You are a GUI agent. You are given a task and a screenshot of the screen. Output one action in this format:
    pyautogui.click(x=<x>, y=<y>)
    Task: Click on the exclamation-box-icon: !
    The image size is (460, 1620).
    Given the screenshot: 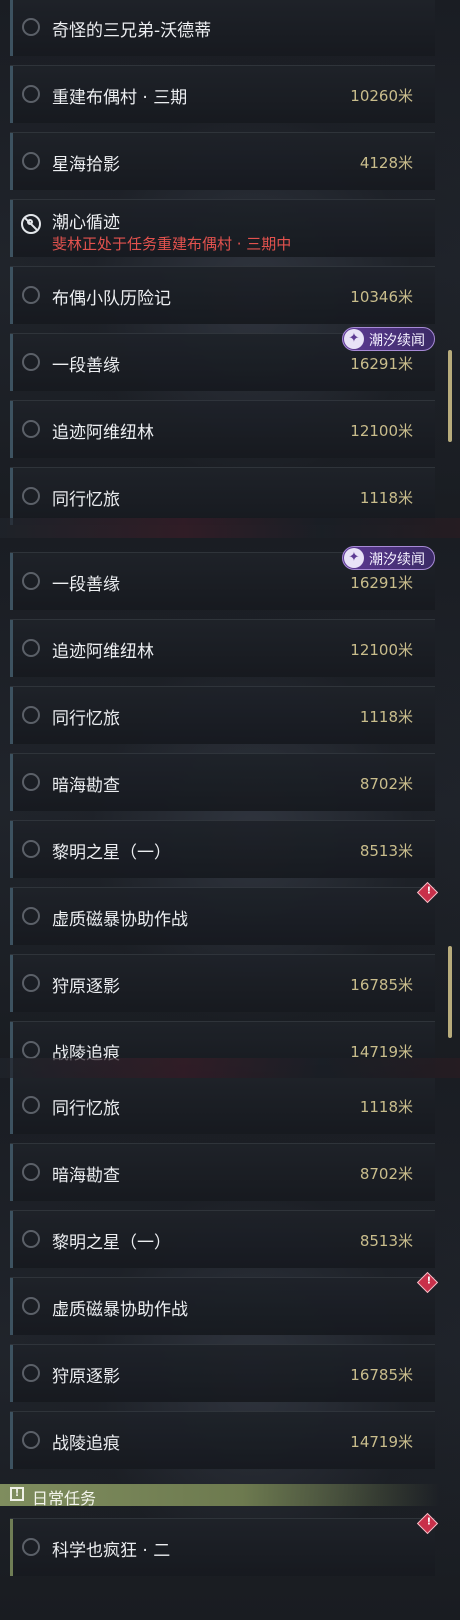 What is the action you would take?
    pyautogui.click(x=17, y=1494)
    